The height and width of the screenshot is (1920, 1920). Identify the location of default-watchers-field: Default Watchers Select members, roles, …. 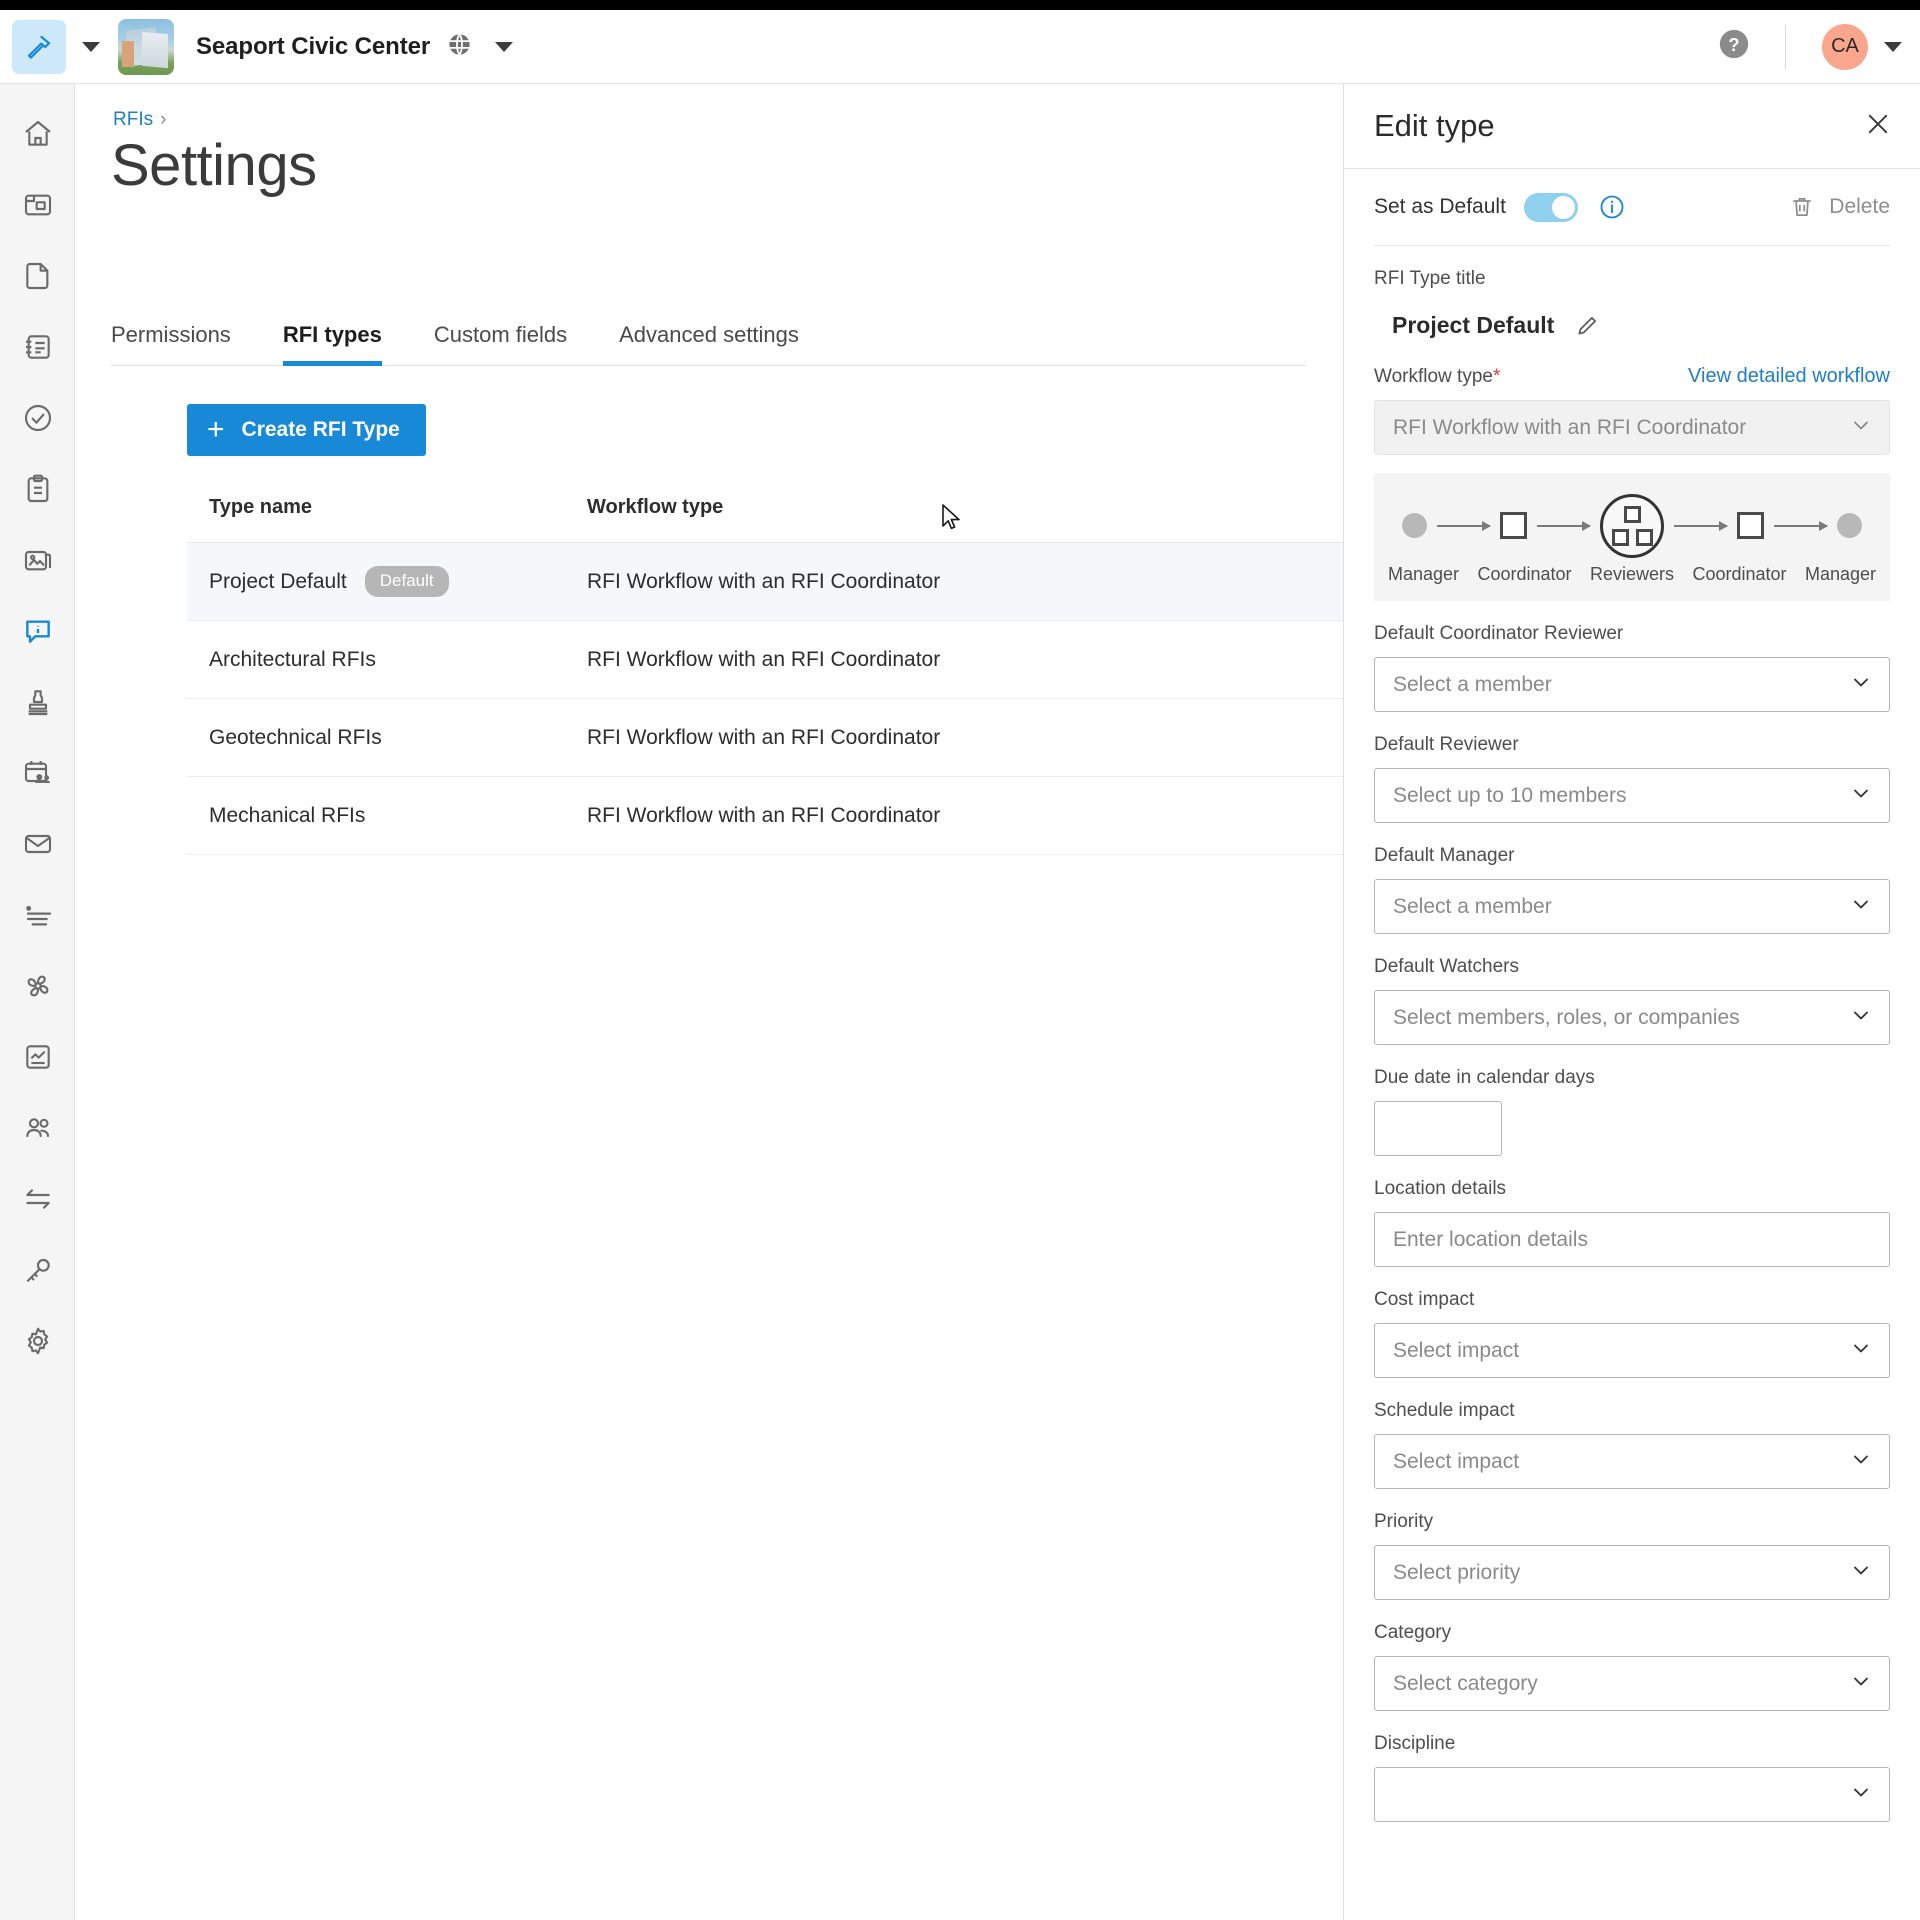
(1632, 1000).